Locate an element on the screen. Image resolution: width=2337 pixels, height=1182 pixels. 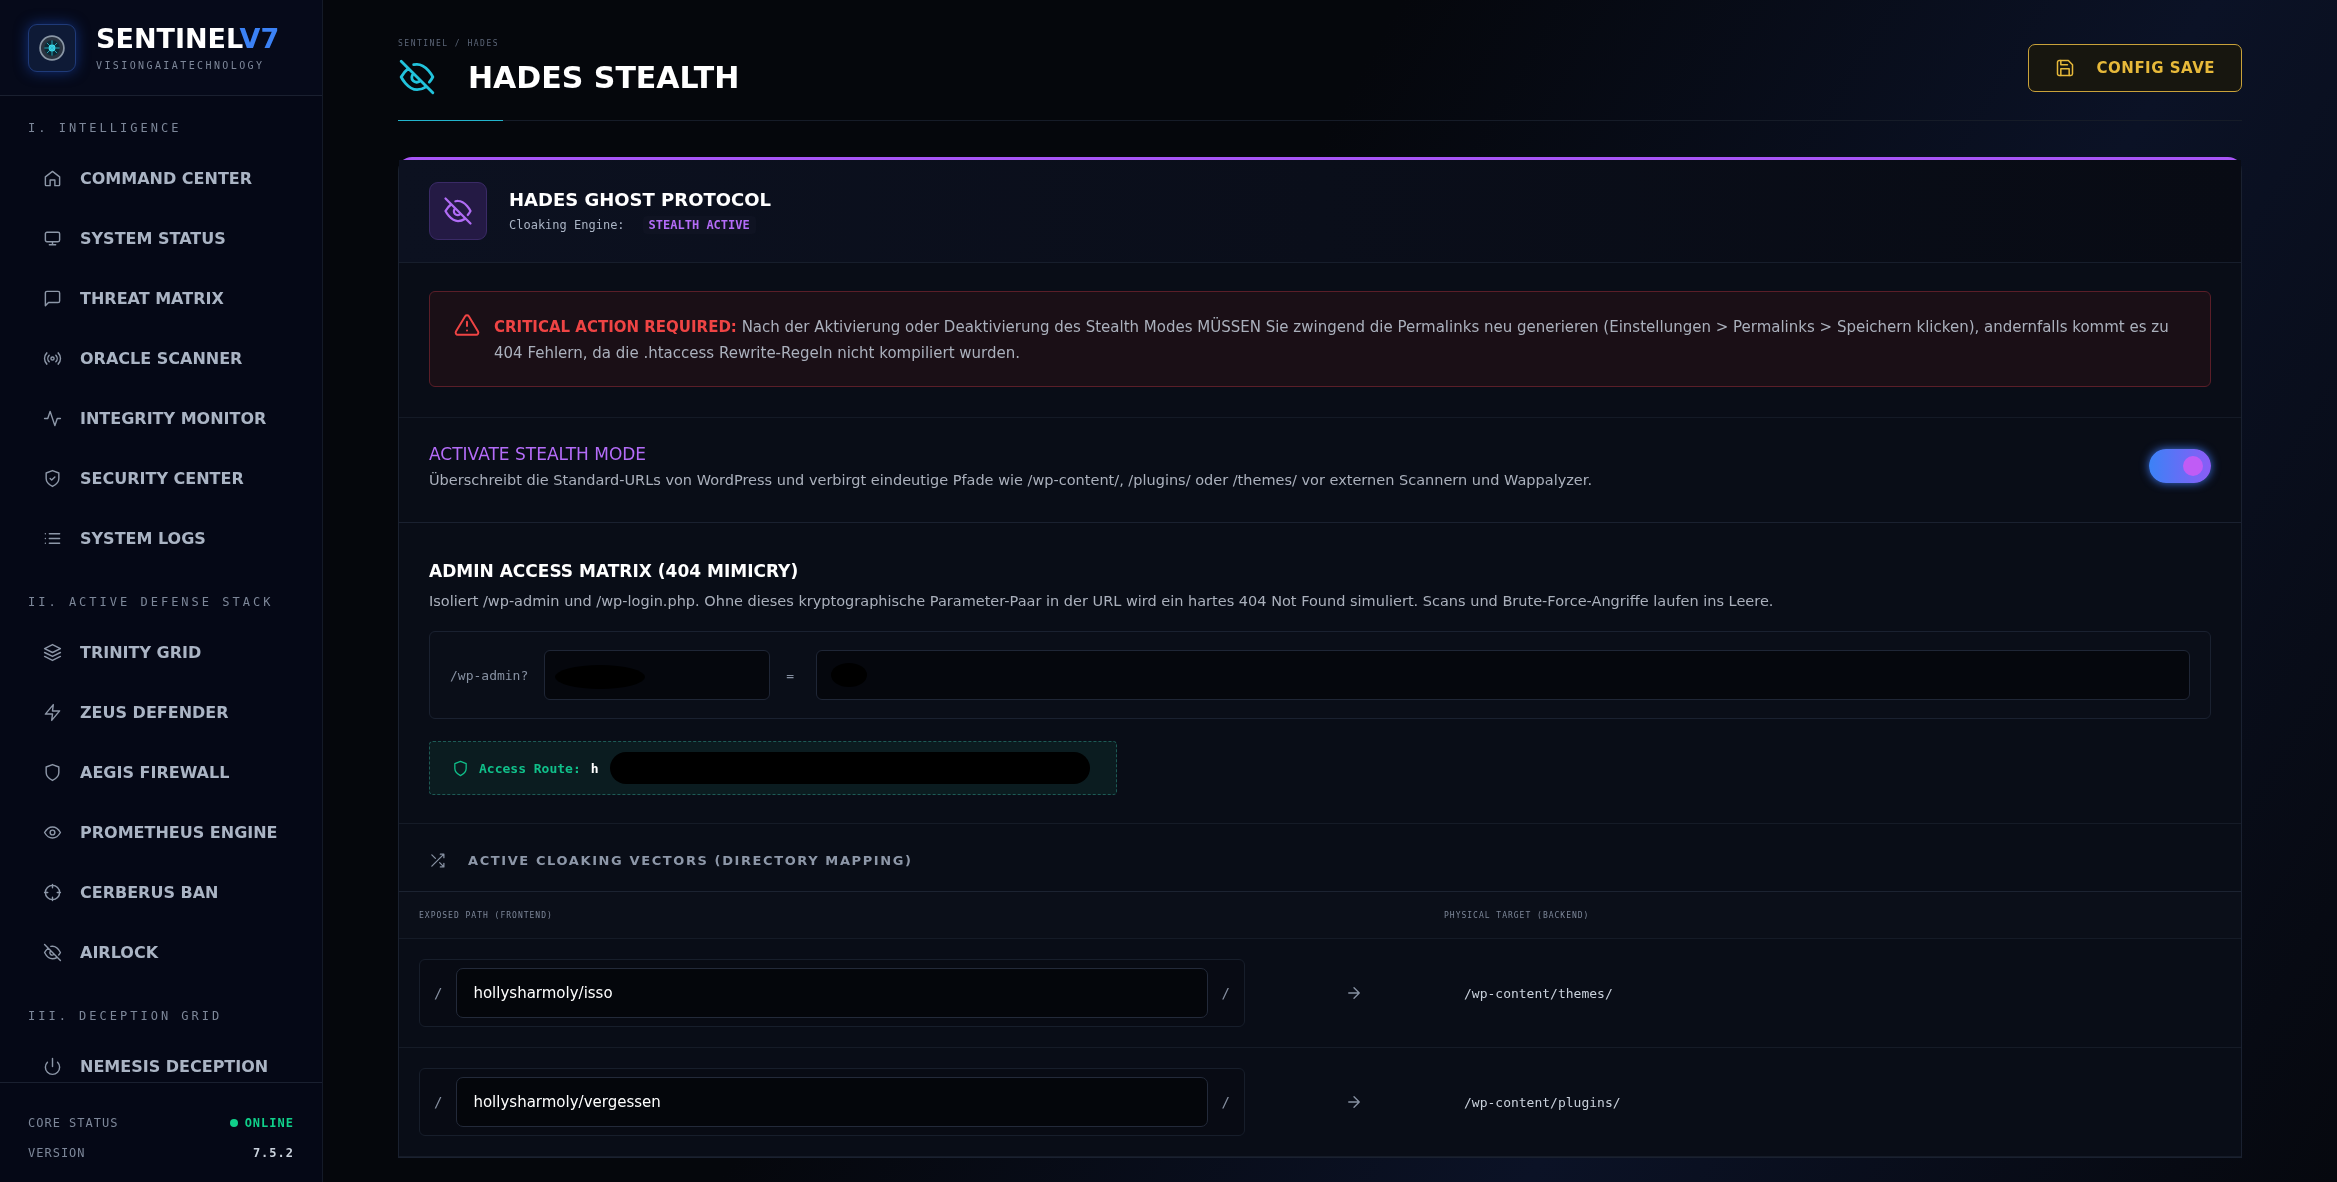
nav-section-title: II. ACTIVE DEFENSE STACK is located at coordinates (151, 602).